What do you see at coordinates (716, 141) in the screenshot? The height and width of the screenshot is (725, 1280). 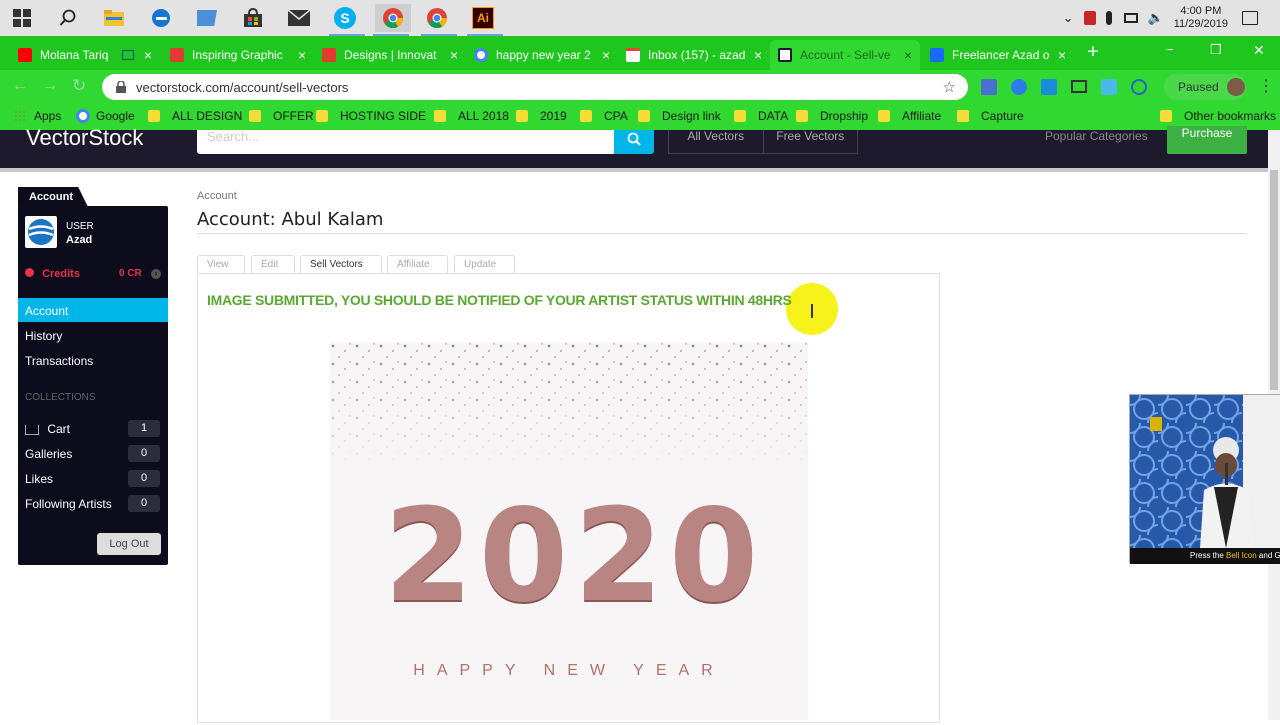 I see `nav-all-vectors: All Vectors` at bounding box center [716, 141].